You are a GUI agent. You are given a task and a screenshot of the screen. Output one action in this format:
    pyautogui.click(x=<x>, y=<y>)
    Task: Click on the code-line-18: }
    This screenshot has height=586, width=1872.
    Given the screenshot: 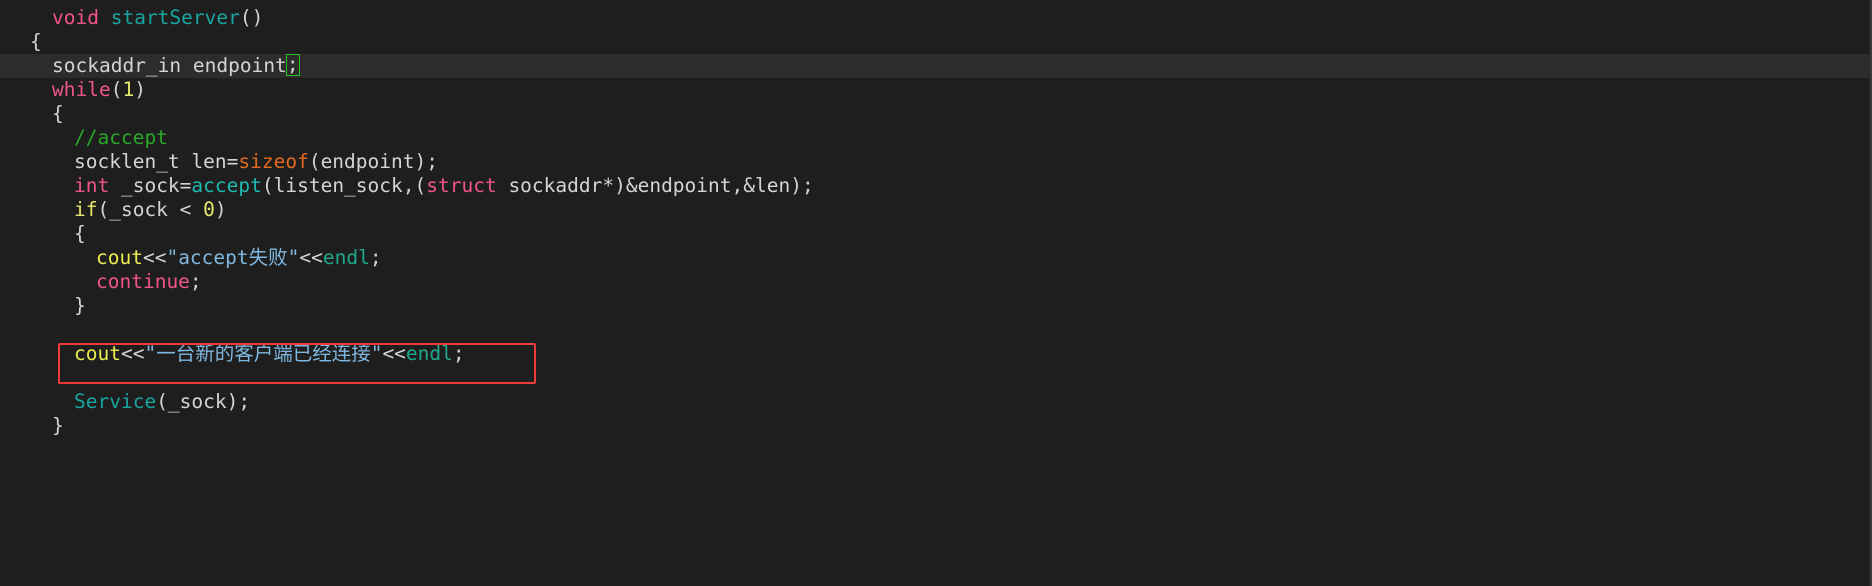 What is the action you would take?
    pyautogui.click(x=936, y=426)
    